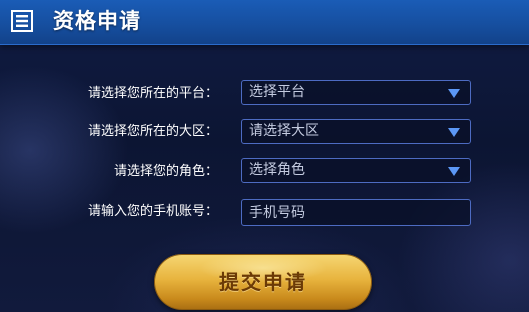 This screenshot has height=312, width=529. What do you see at coordinates (356, 92) in the screenshot?
I see `platform-select: 选择平台` at bounding box center [356, 92].